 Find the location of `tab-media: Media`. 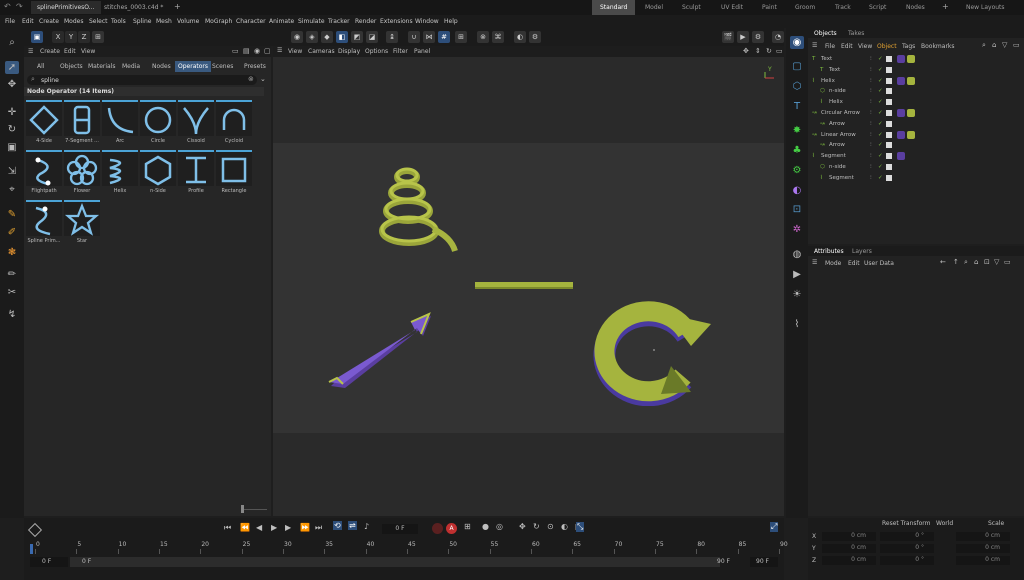

tab-media: Media is located at coordinates (131, 66).